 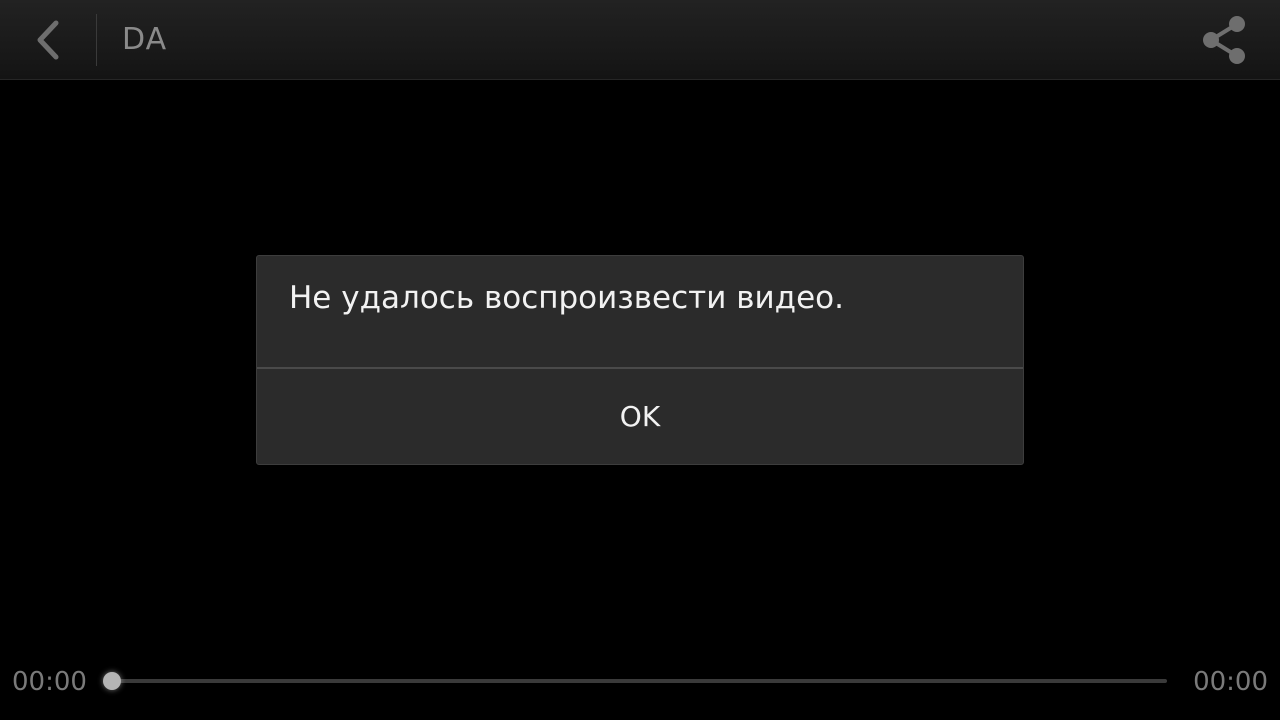 What do you see at coordinates (96, 40) in the screenshot?
I see `action-bar-divider` at bounding box center [96, 40].